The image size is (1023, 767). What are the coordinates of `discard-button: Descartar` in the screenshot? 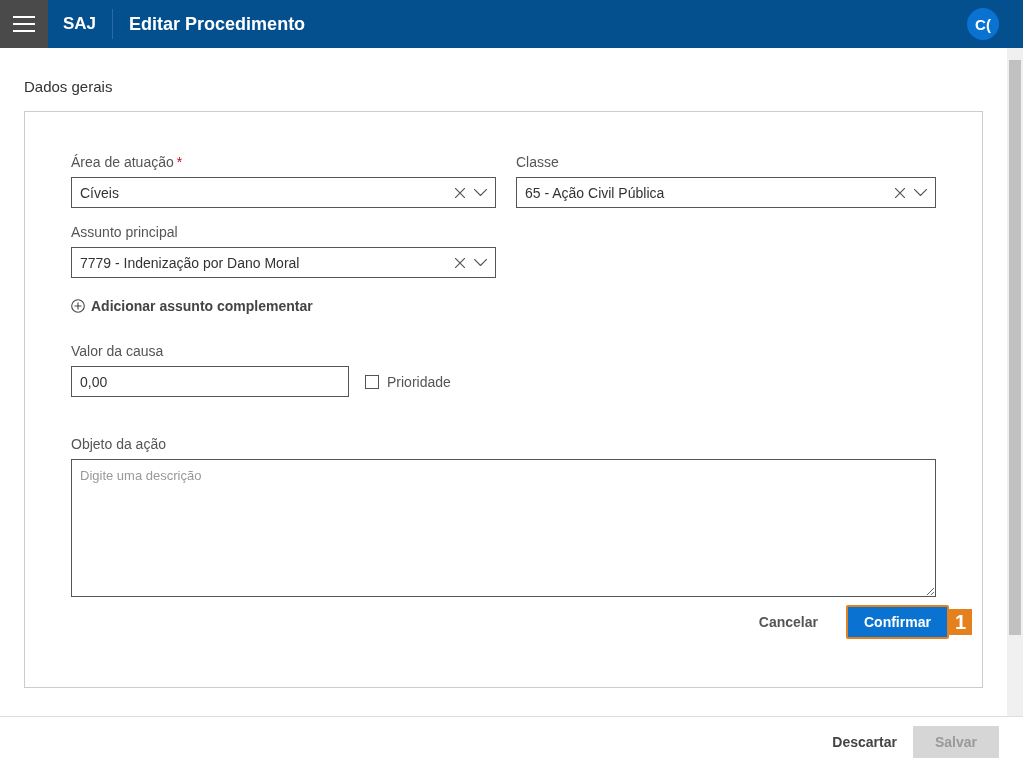 It's located at (864, 742).